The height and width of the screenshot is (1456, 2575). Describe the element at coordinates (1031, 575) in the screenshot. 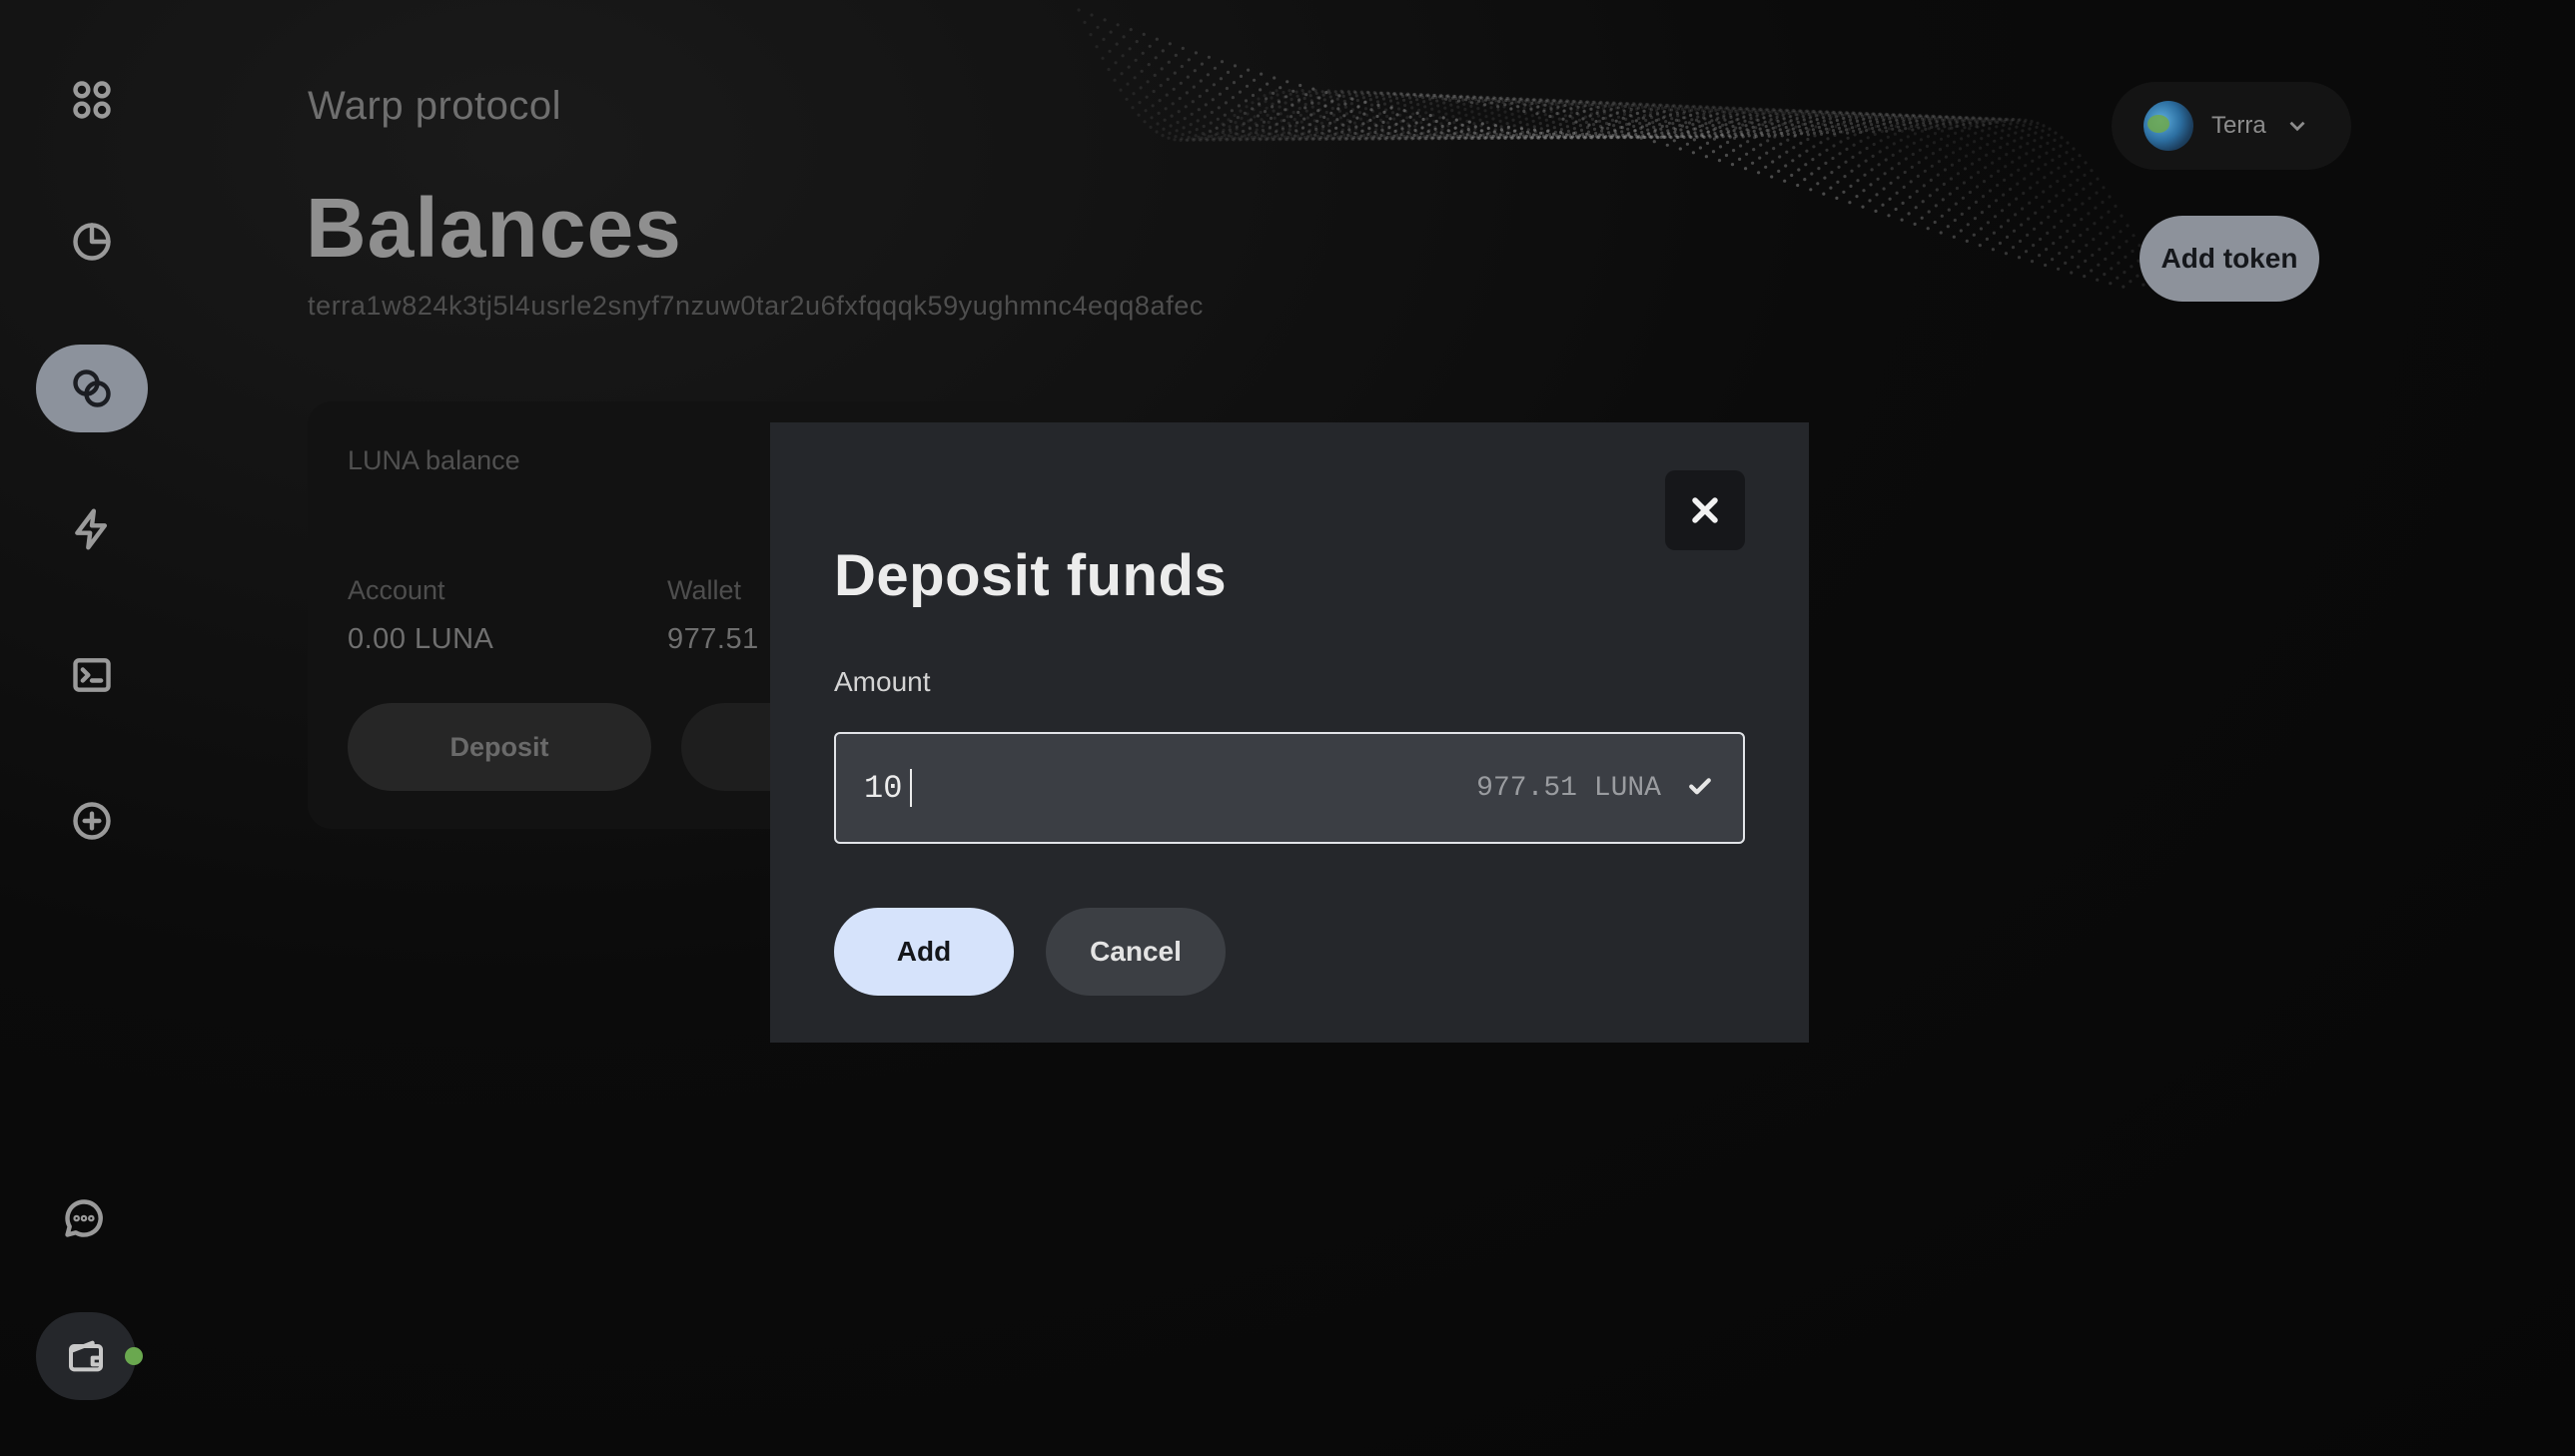

I see `dialog-title: Deposit funds` at that location.